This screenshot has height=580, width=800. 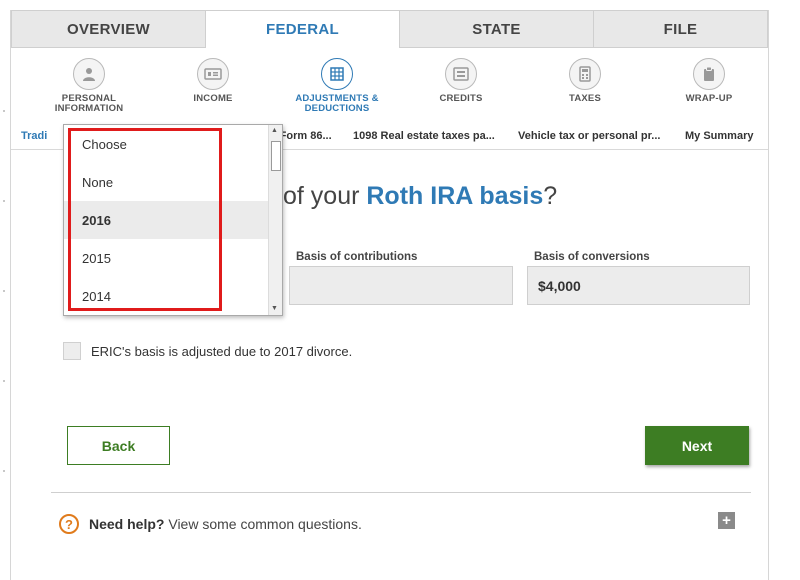 What do you see at coordinates (166, 144) in the screenshot?
I see `dropdown-option-choose: Choose` at bounding box center [166, 144].